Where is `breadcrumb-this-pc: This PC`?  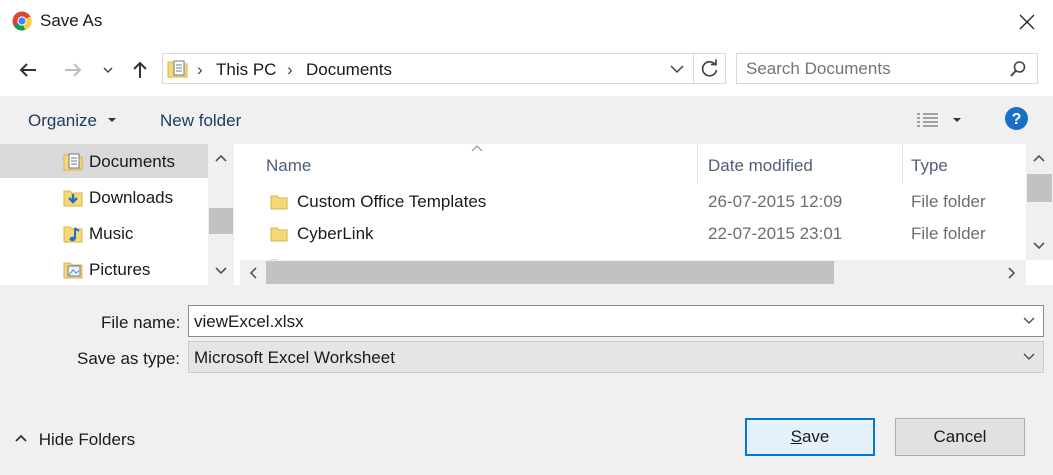 breadcrumb-this-pc: This PC is located at coordinates (246, 70).